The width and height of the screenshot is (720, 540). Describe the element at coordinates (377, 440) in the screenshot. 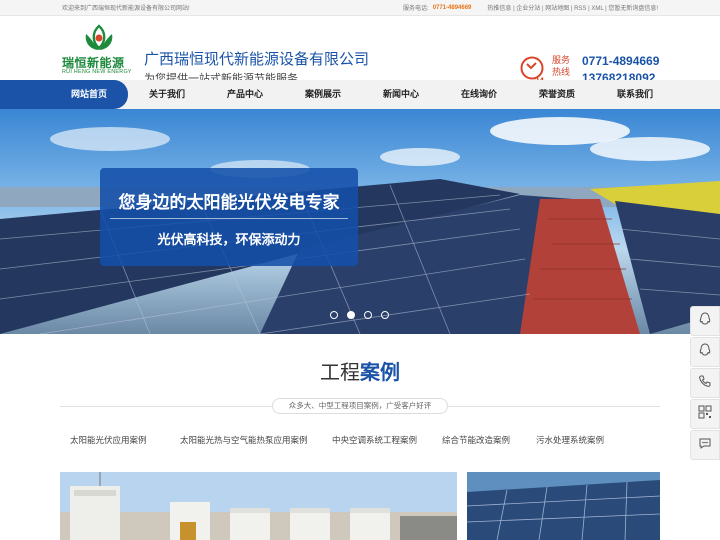

I see `case-tab-2: 中央空调系统工程案例` at that location.